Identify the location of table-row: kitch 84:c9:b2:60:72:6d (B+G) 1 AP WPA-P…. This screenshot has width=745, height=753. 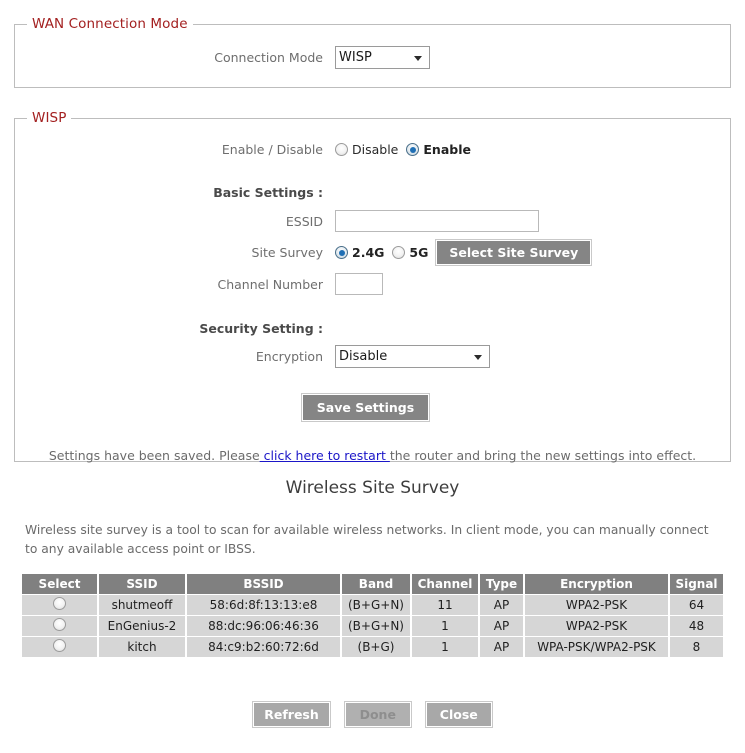
(372, 647).